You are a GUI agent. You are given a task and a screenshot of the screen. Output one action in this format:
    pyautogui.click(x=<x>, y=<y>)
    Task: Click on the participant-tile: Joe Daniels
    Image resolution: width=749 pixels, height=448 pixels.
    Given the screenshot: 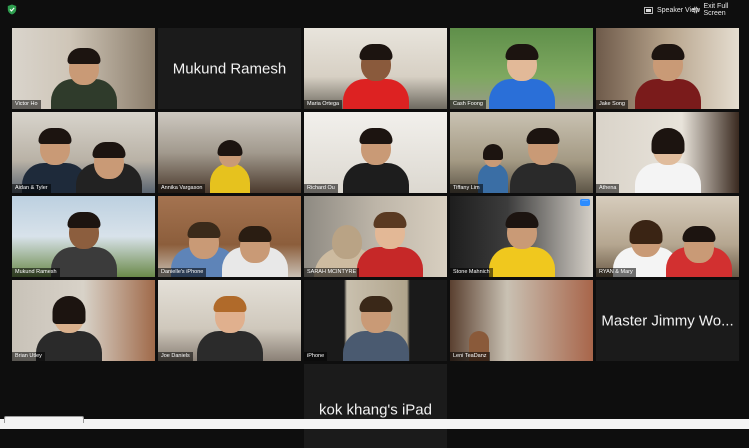 What is the action you would take?
    pyautogui.click(x=229, y=320)
    